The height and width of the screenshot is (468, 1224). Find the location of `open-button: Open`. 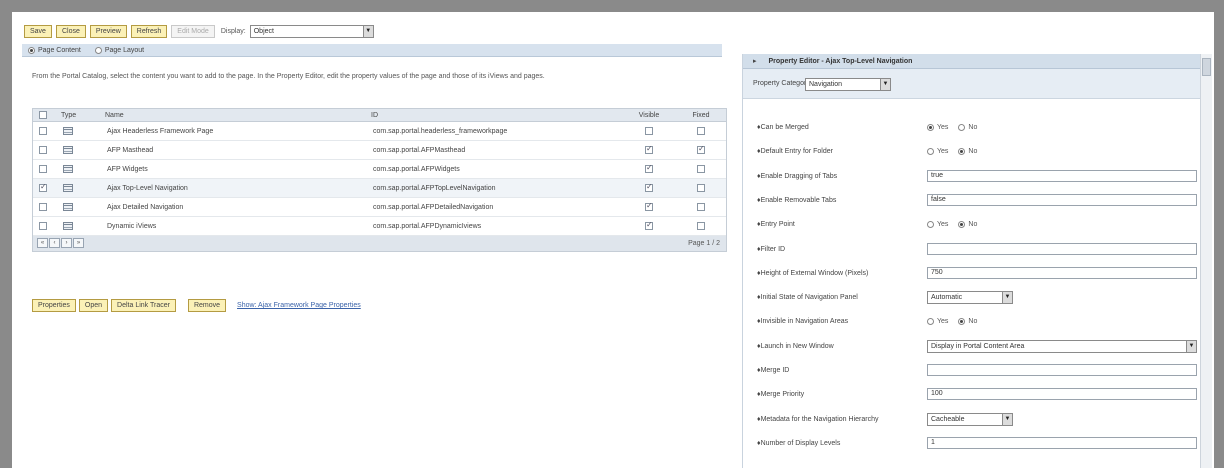

open-button: Open is located at coordinates (93, 305).